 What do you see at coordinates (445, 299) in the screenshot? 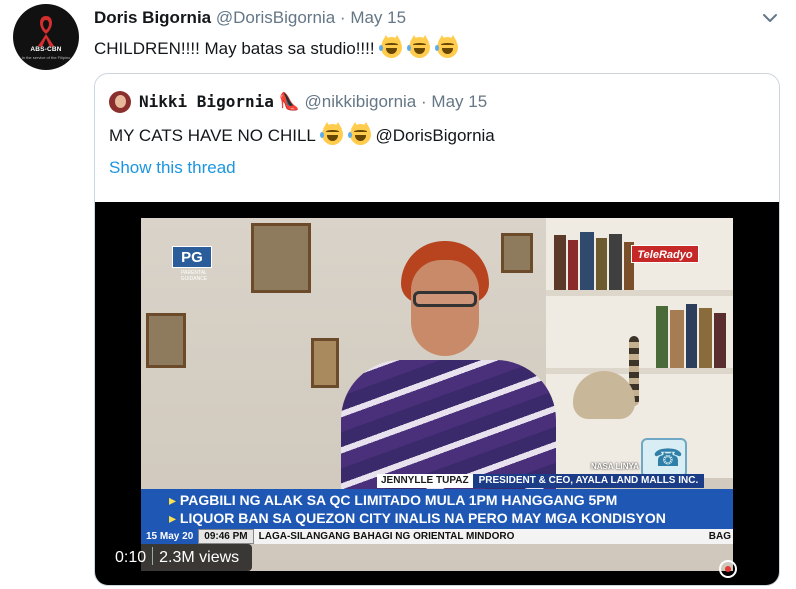
I see `presenter-glasses` at bounding box center [445, 299].